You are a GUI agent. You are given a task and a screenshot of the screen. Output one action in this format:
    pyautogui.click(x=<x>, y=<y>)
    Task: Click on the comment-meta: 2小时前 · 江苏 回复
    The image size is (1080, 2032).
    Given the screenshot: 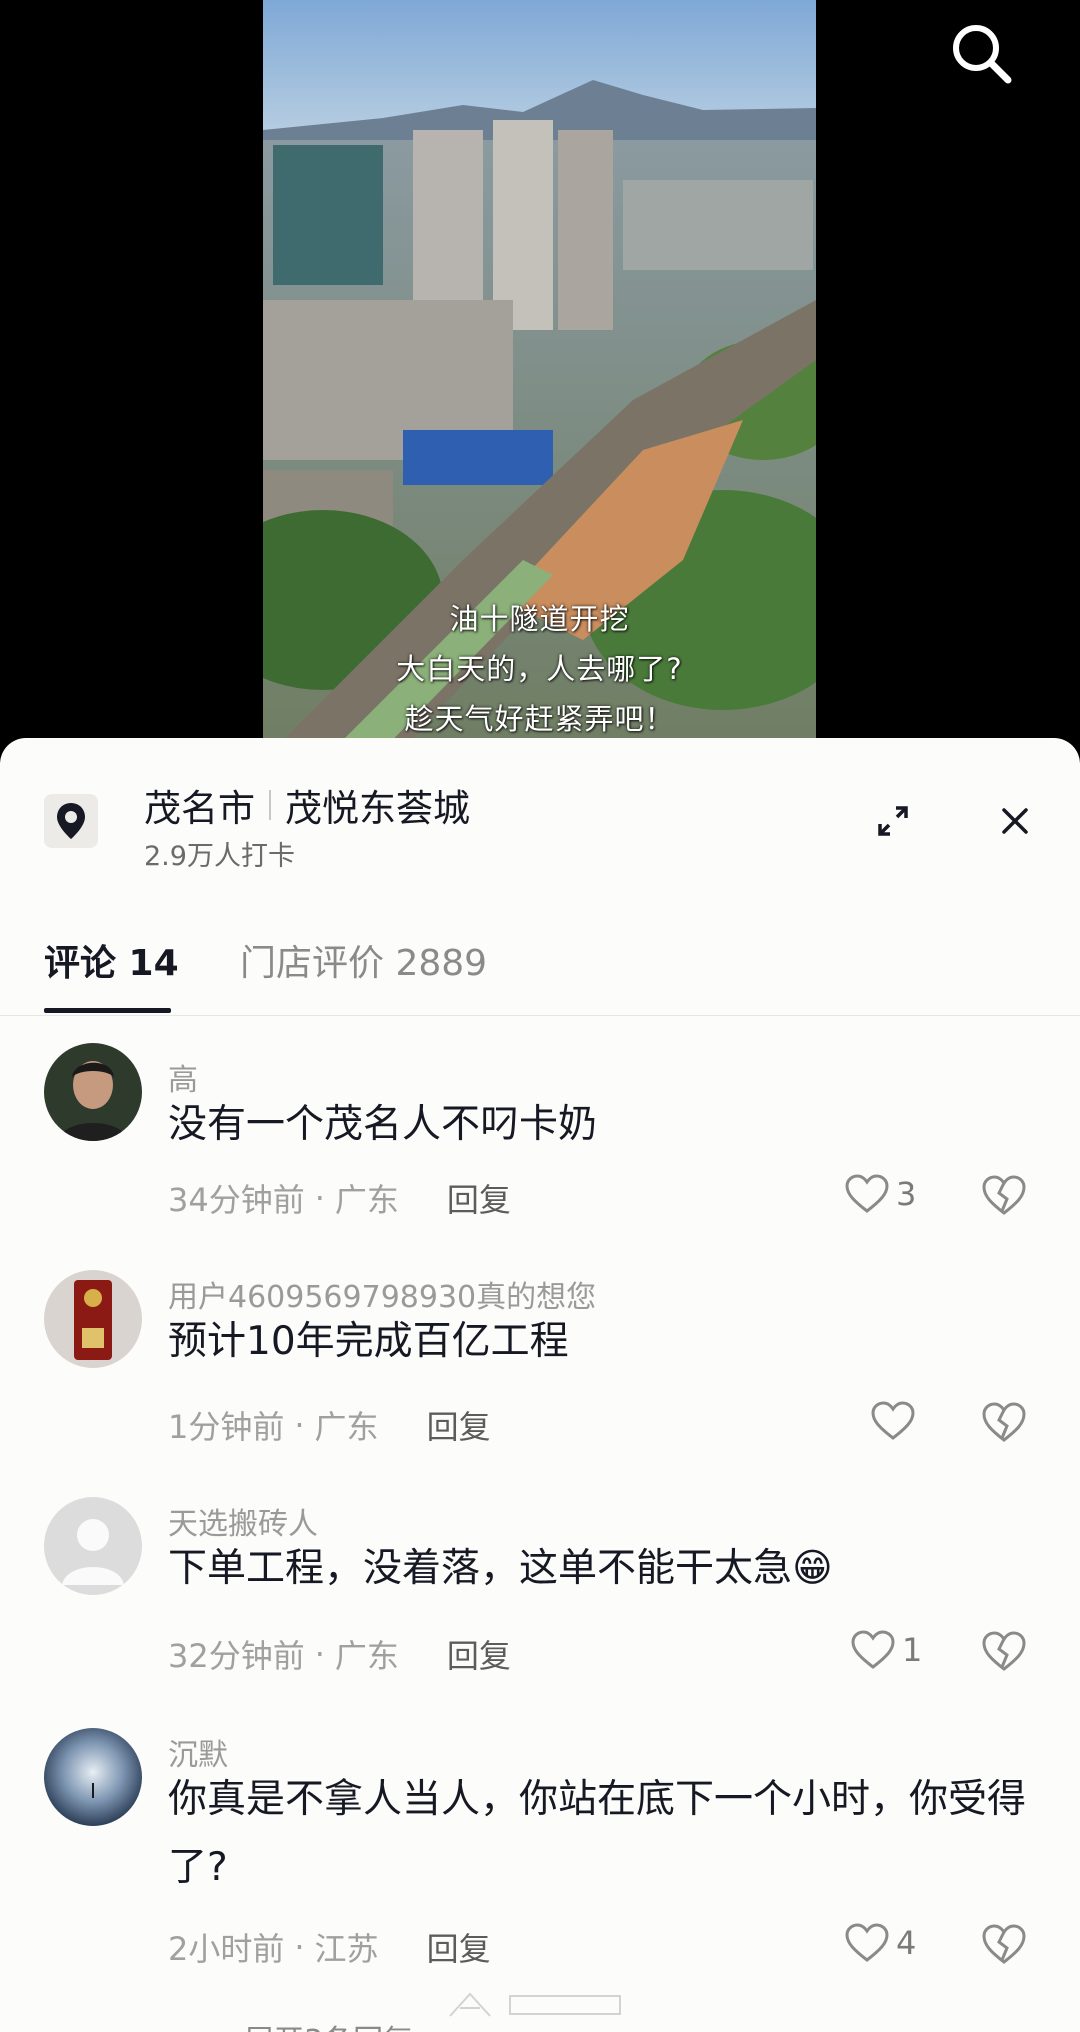 What is the action you would take?
    pyautogui.click(x=329, y=1947)
    